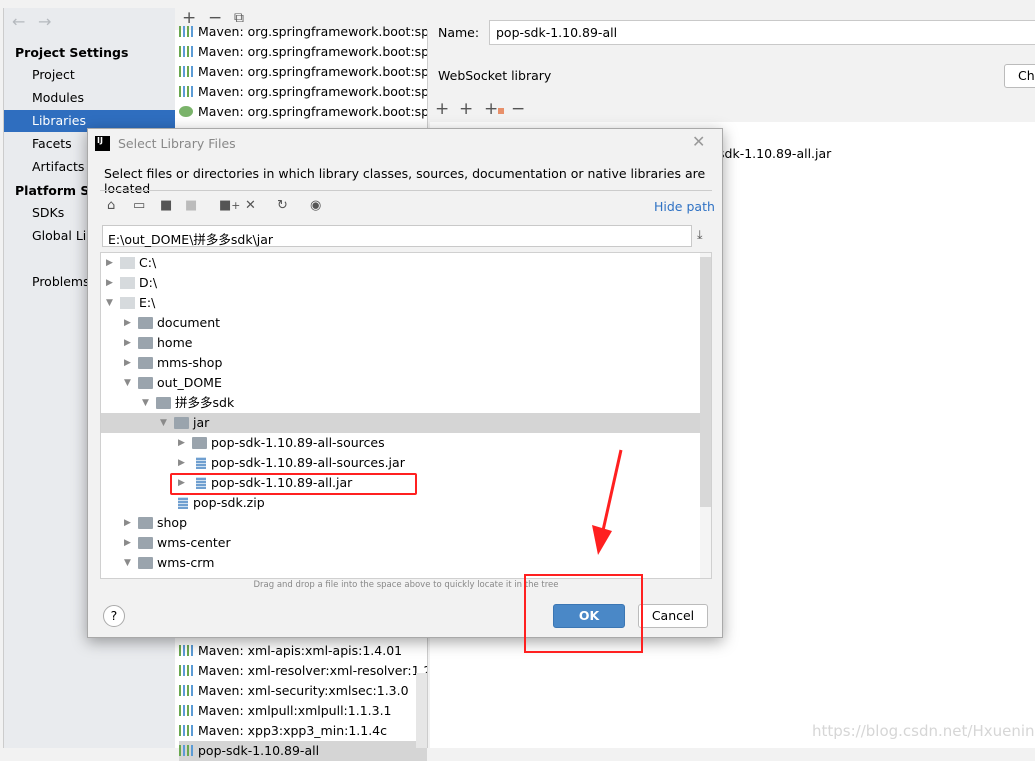 The image size is (1035, 761). I want to click on tree-row: ▼ out_DOME, so click(401, 383).